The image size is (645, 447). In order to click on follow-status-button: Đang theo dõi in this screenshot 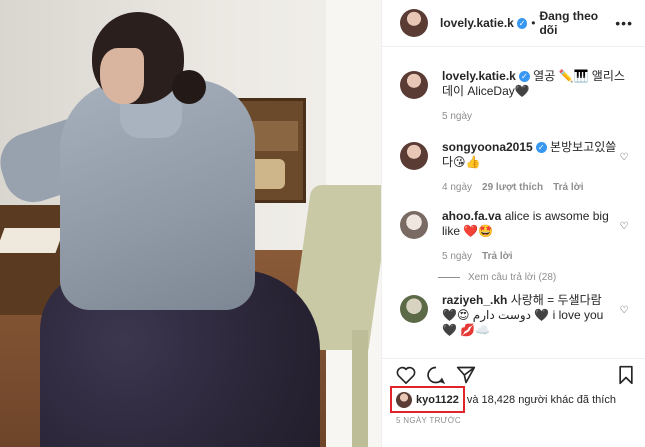, I will do `click(577, 23)`.